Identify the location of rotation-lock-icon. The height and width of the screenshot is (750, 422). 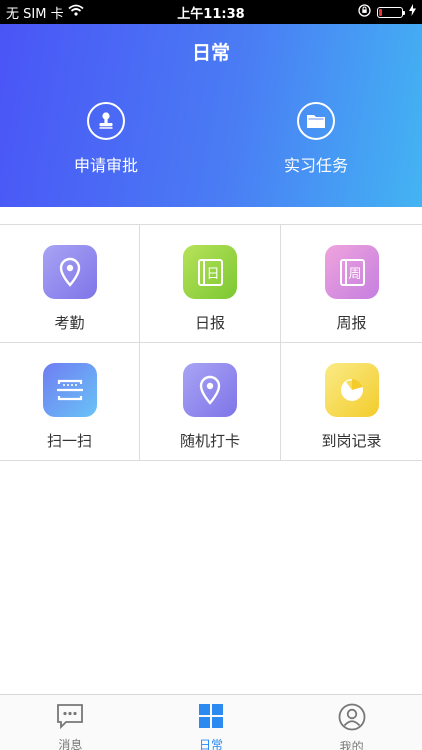
(364, 12).